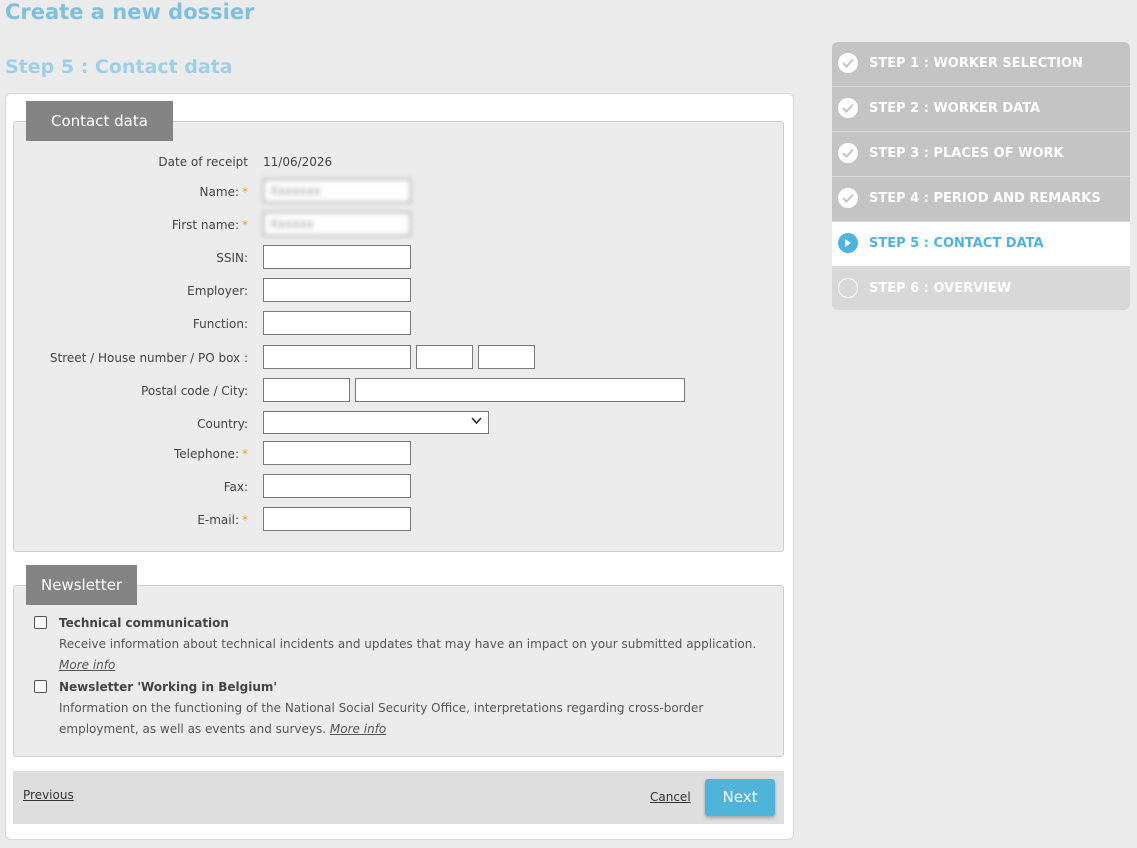 Image resolution: width=1137 pixels, height=848 pixels. What do you see at coordinates (376, 422) in the screenshot?
I see `country-select` at bounding box center [376, 422].